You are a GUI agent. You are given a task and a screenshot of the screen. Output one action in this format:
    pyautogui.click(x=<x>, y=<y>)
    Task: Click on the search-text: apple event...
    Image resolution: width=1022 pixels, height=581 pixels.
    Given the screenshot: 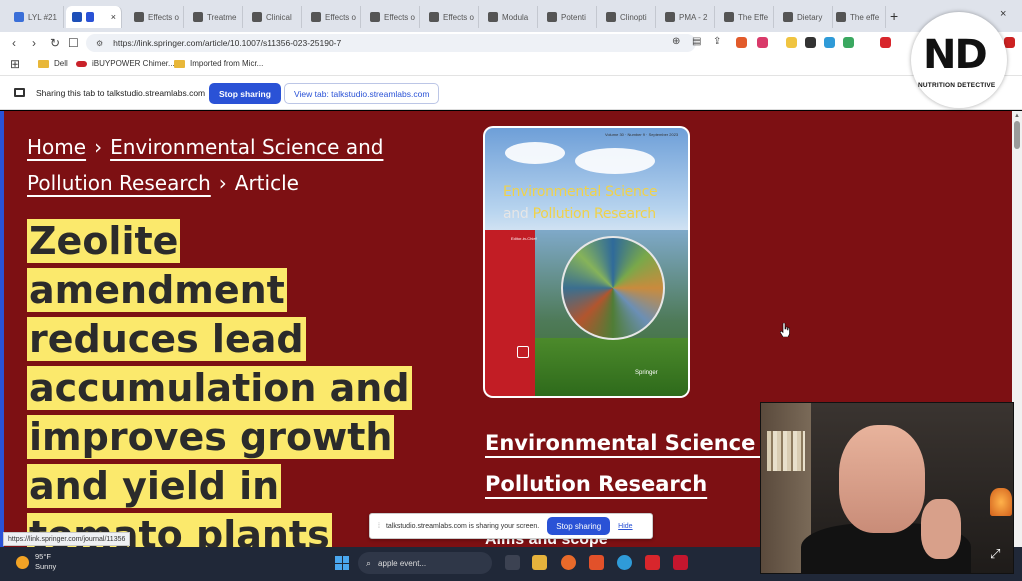 What is the action you would take?
    pyautogui.click(x=402, y=563)
    